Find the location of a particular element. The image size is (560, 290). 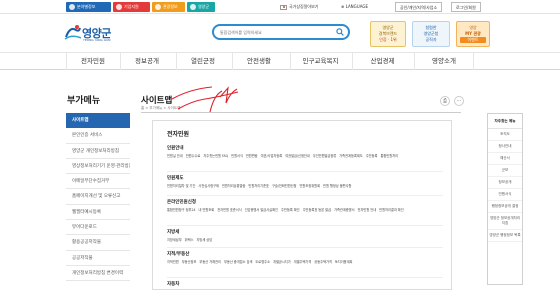

lnb-item: 뷰어다운로드 is located at coordinates (98, 228).